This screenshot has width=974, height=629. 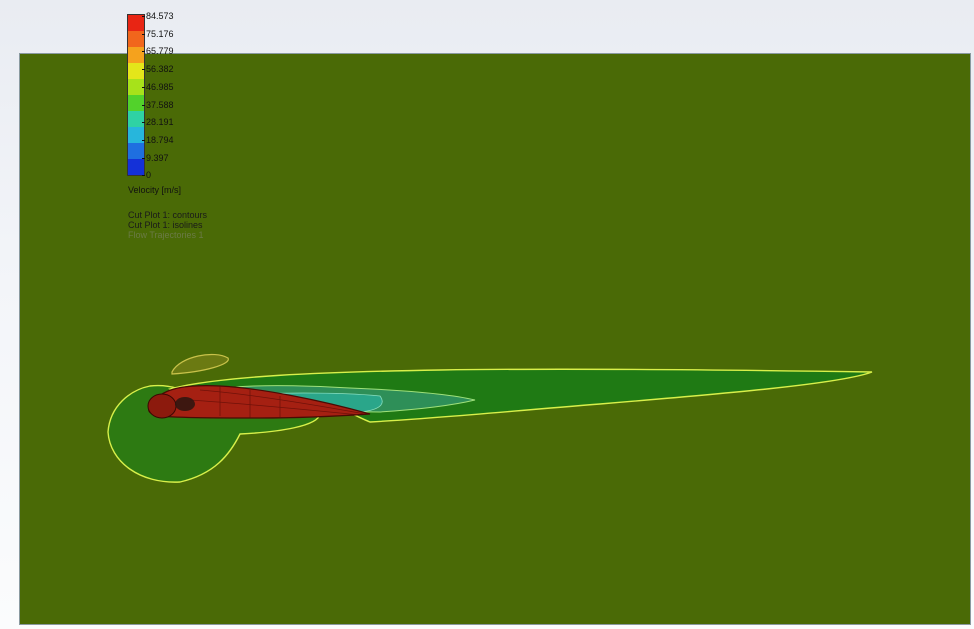 I want to click on hull-nose, so click(x=162, y=406).